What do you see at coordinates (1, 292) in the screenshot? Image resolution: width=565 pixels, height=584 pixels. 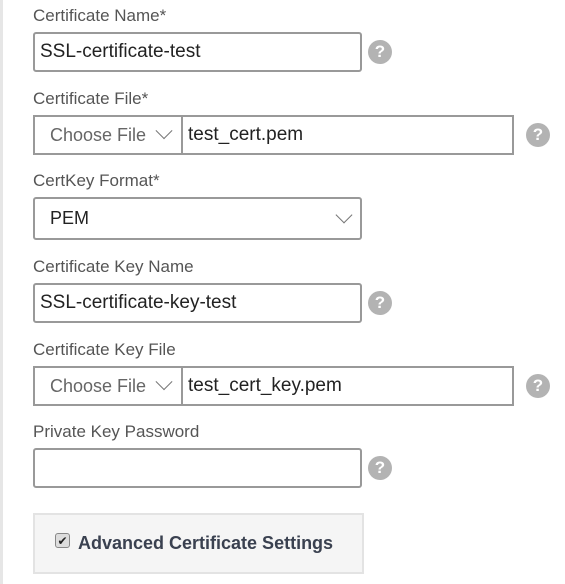 I see `panel-left-border` at bounding box center [1, 292].